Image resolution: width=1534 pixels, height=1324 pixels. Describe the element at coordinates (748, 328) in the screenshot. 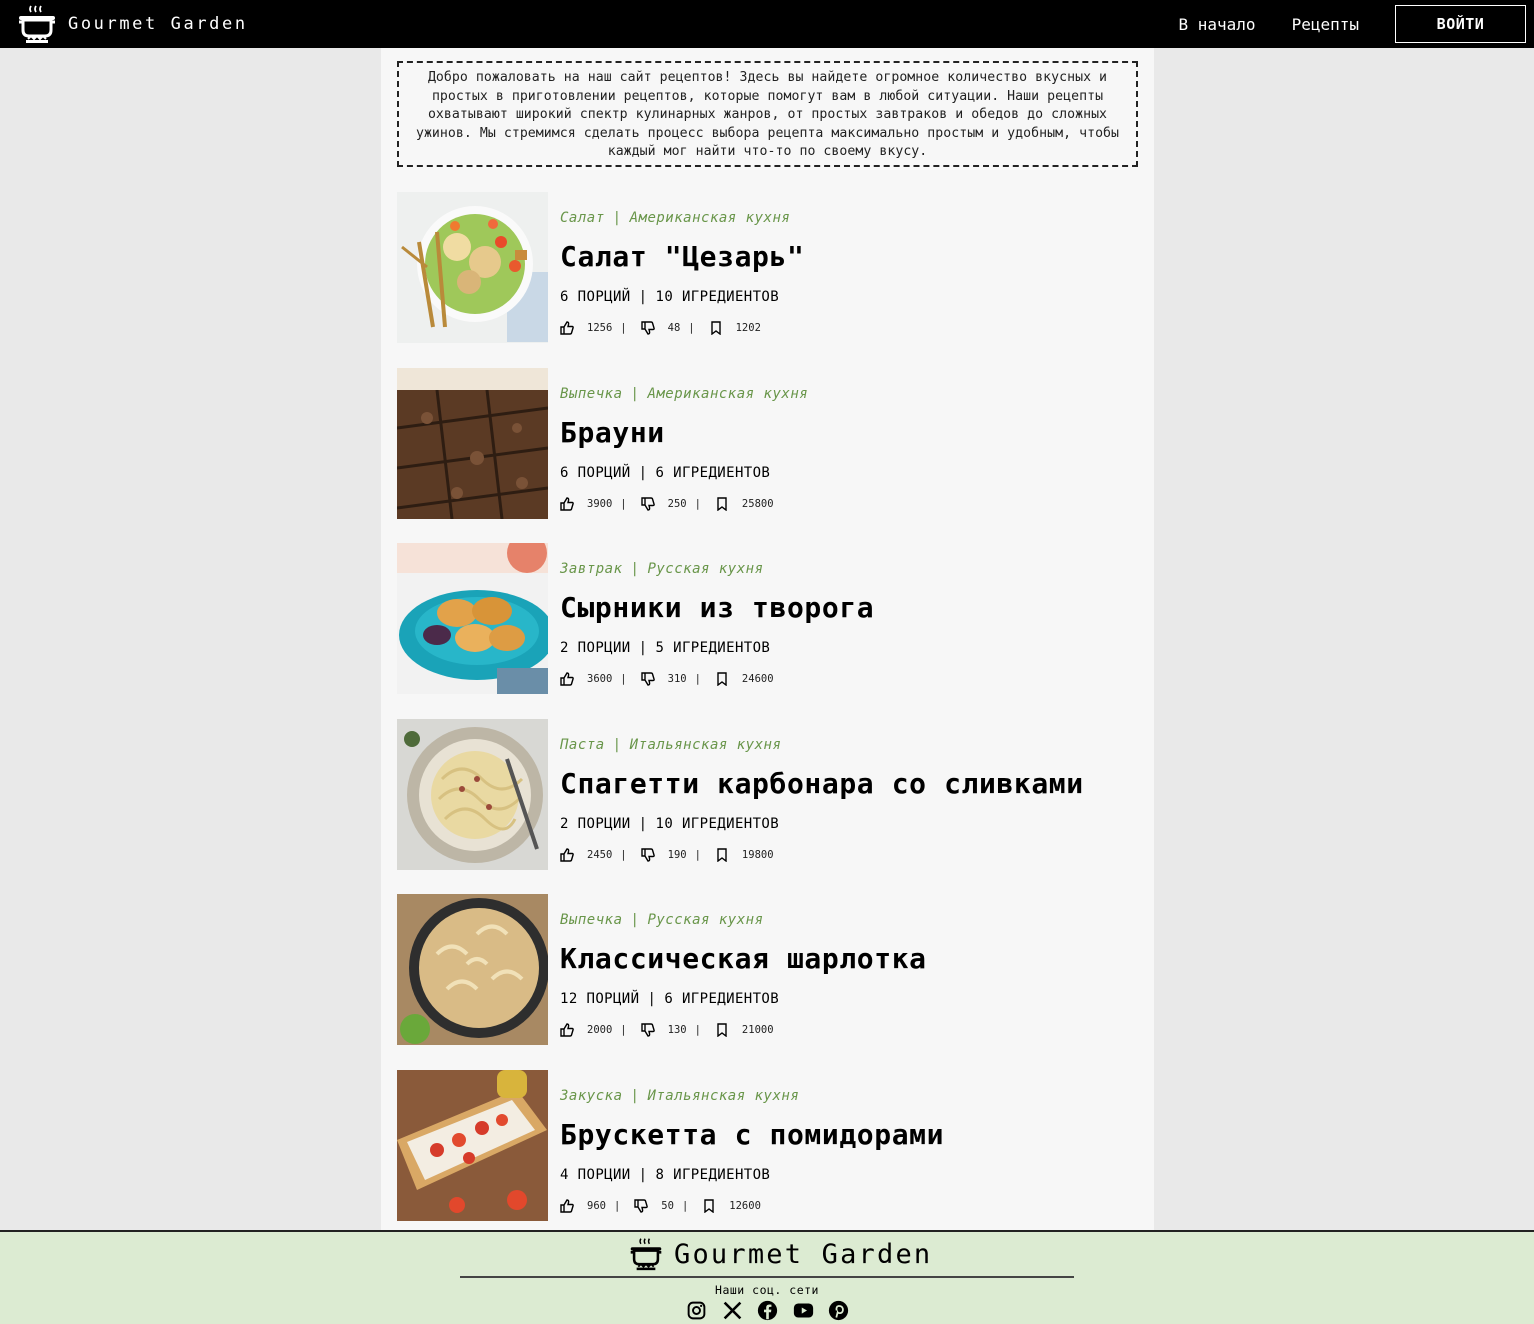

I see `saves-count: 1202` at that location.